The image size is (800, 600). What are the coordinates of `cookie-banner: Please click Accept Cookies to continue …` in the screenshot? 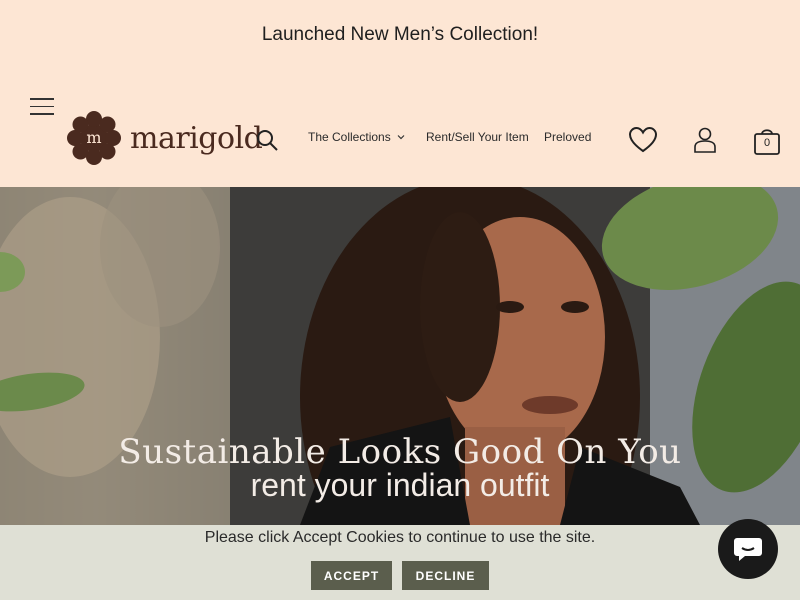 It's located at (400, 562).